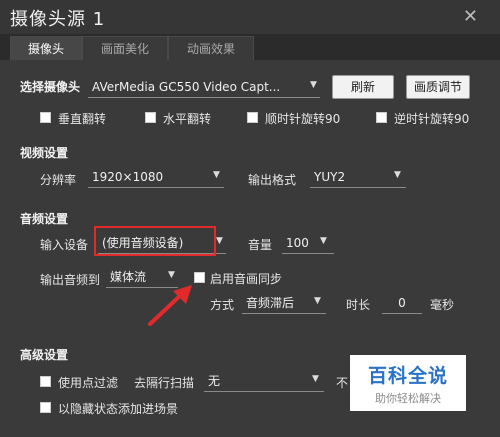  Describe the element at coordinates (58, 180) in the screenshot. I see `resolution-label: 分辨率` at that location.